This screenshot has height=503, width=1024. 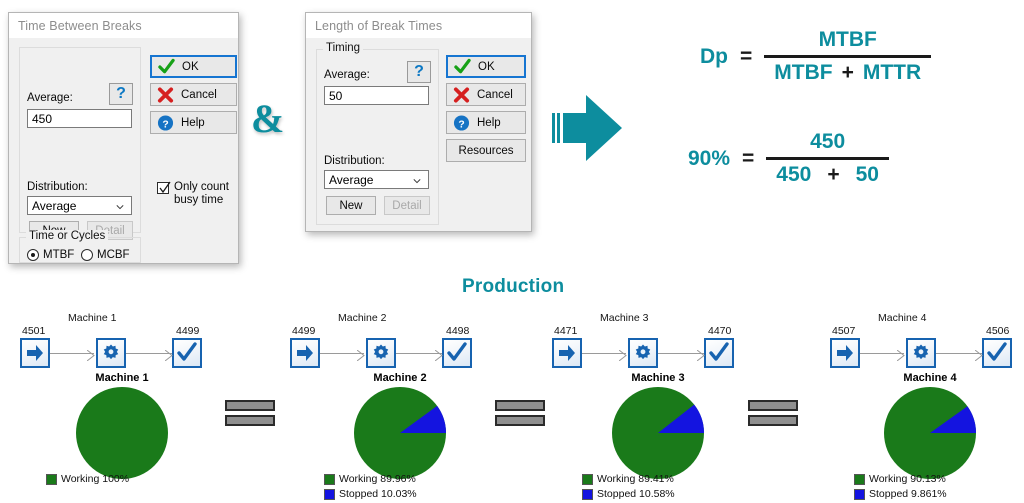 I want to click on average-input: 450, so click(x=79, y=118).